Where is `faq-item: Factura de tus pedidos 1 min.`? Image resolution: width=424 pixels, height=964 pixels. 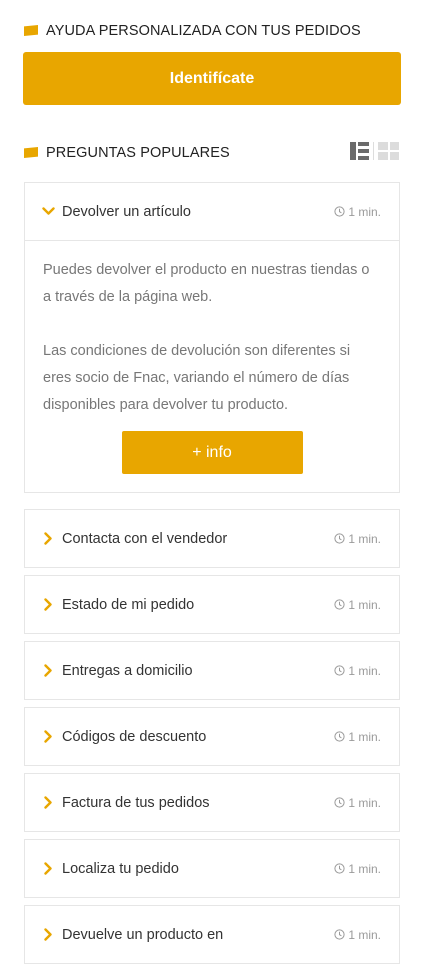
faq-item: Factura de tus pedidos 1 min. is located at coordinates (212, 802).